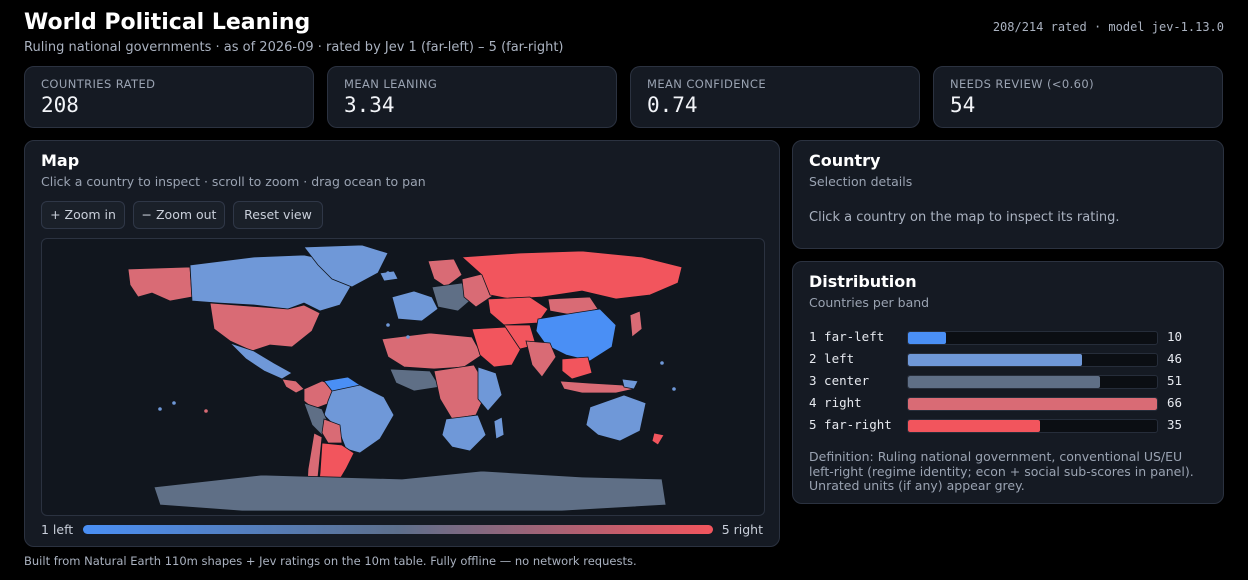 This screenshot has height=580, width=1248. I want to click on zoom-out-button: − Zoom out, so click(179, 215).